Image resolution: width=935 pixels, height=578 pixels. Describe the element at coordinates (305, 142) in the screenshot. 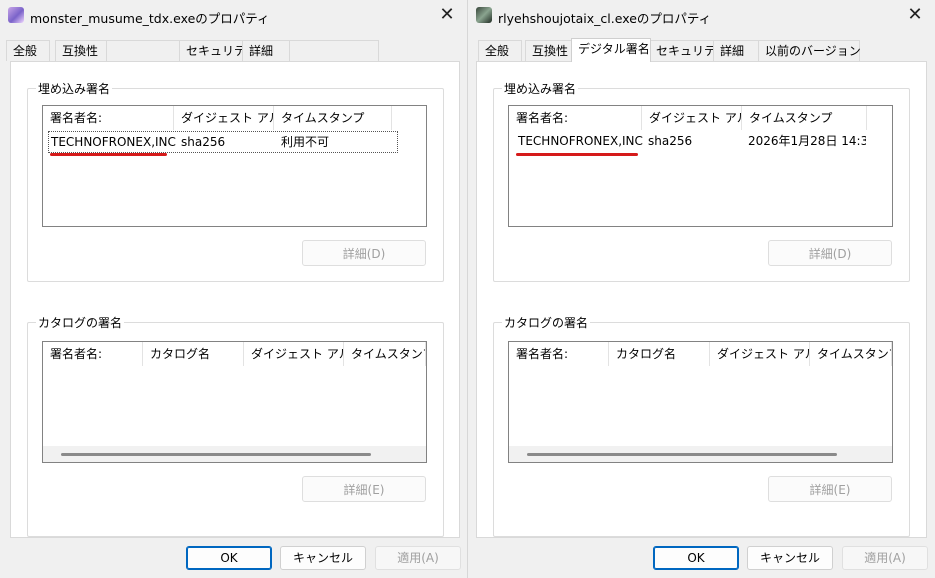

I see `timestamp: 利用不可` at that location.